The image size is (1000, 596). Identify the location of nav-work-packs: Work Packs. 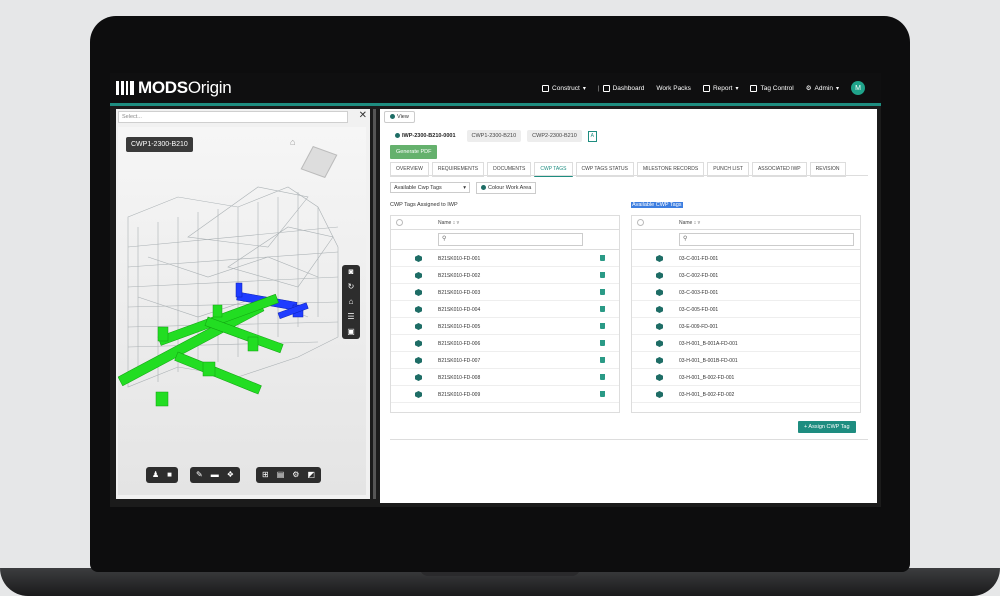
(673, 88).